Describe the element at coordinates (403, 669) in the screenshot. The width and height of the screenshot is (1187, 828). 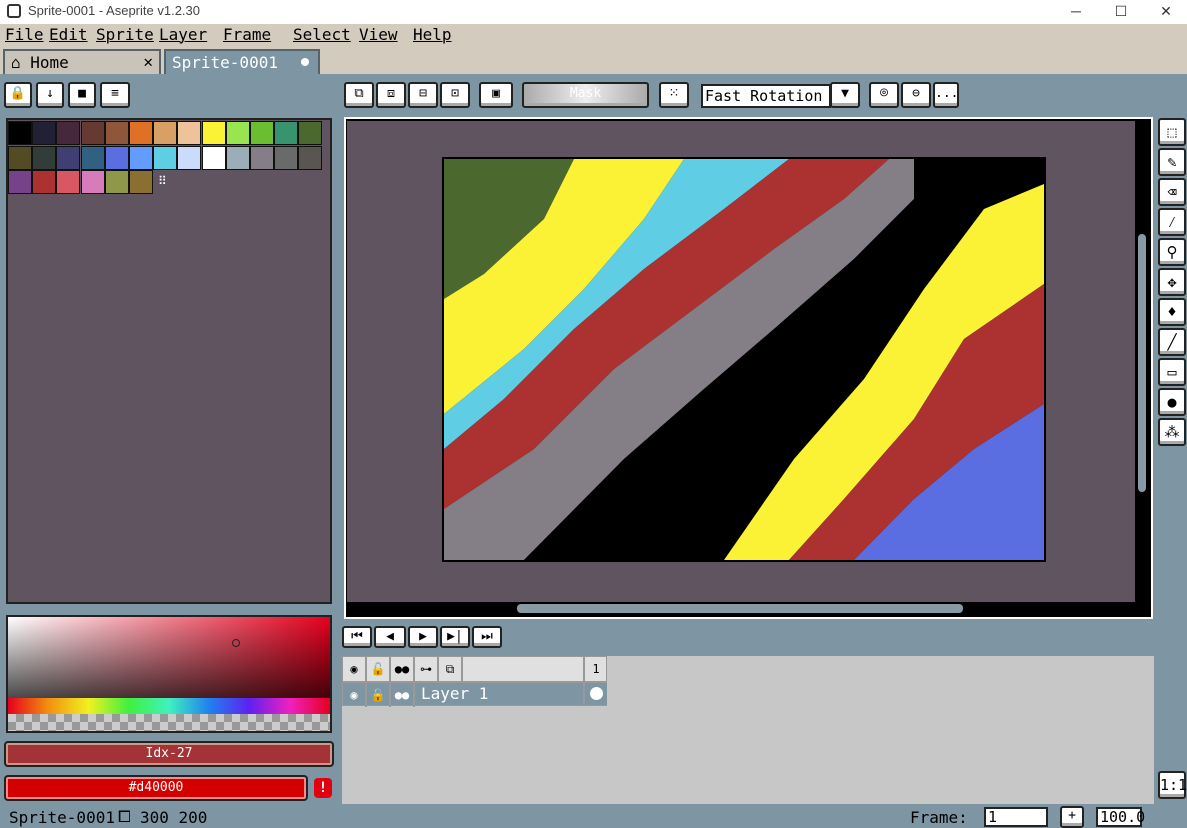
I see `continuous-header-icon: ●●` at that location.